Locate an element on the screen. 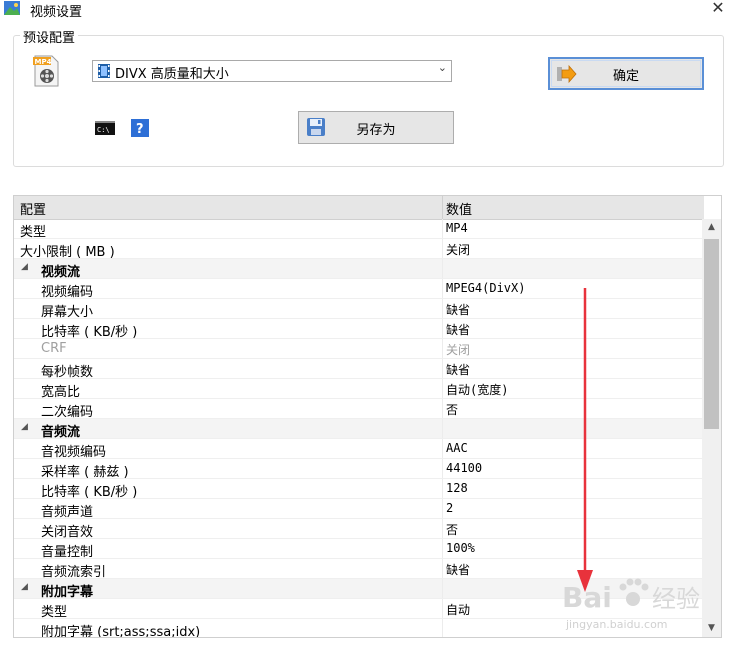  property-row: 屏幕大小 缺省 is located at coordinates (359, 309).